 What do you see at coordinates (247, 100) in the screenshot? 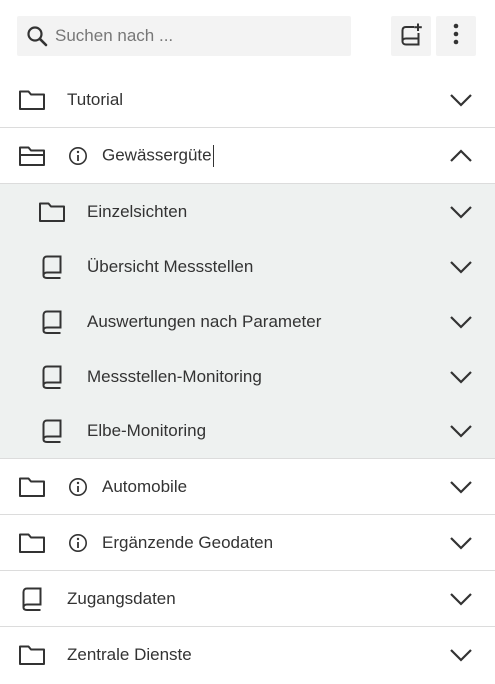
I see `tree-item-tutorial: Tutorial` at bounding box center [247, 100].